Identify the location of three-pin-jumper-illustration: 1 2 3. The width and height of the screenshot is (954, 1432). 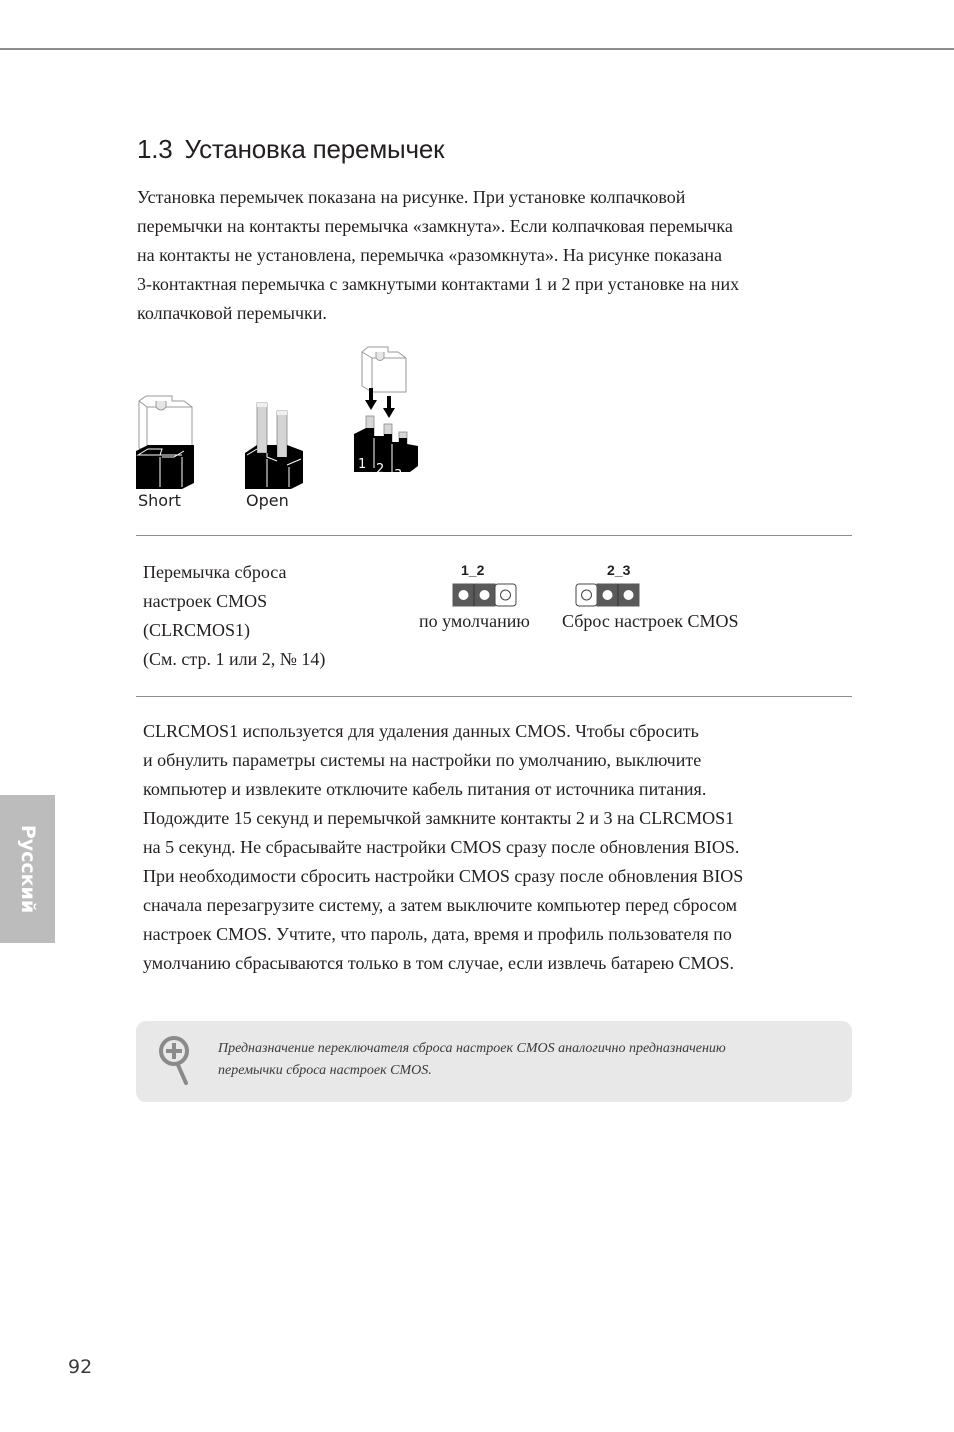
(386, 414).